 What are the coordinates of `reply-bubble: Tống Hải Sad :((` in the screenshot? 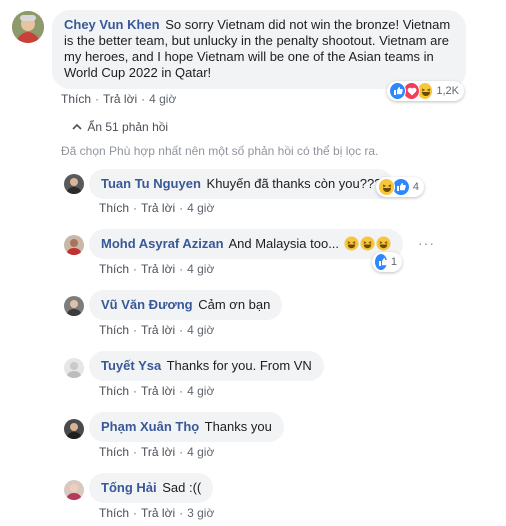 It's located at (151, 488).